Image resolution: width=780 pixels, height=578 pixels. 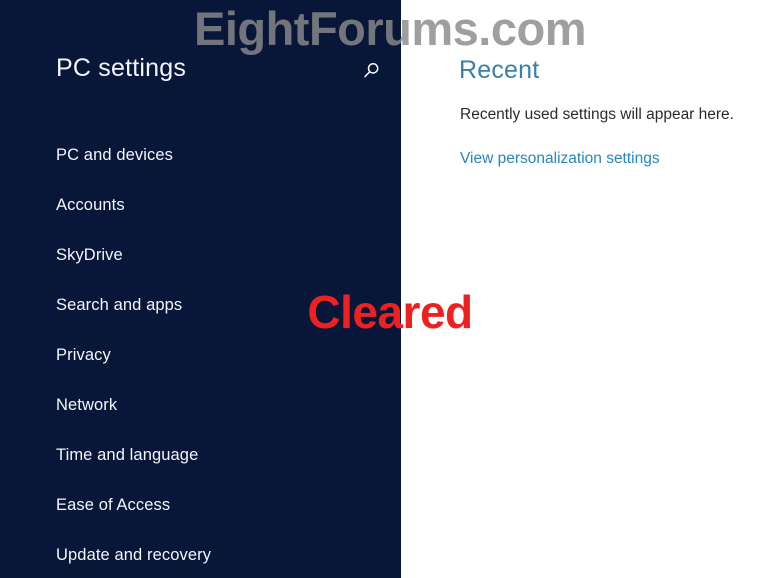 I want to click on sidebar-item-network: Network, so click(x=200, y=405).